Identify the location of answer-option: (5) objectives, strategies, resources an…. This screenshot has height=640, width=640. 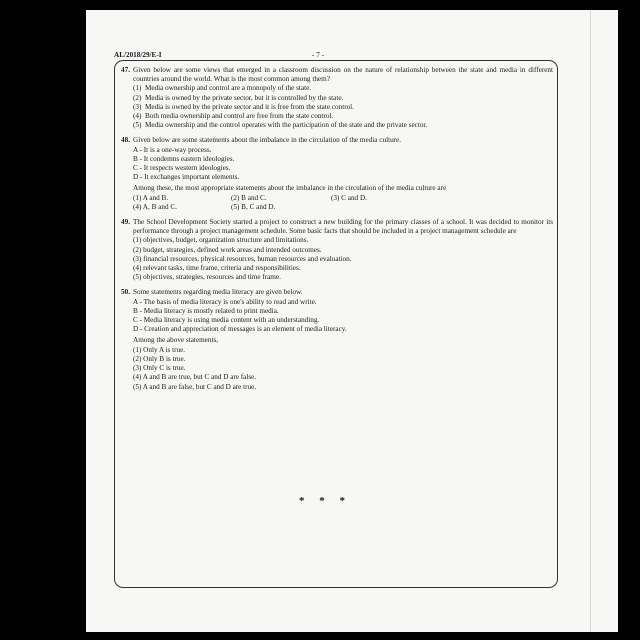
(207, 277).